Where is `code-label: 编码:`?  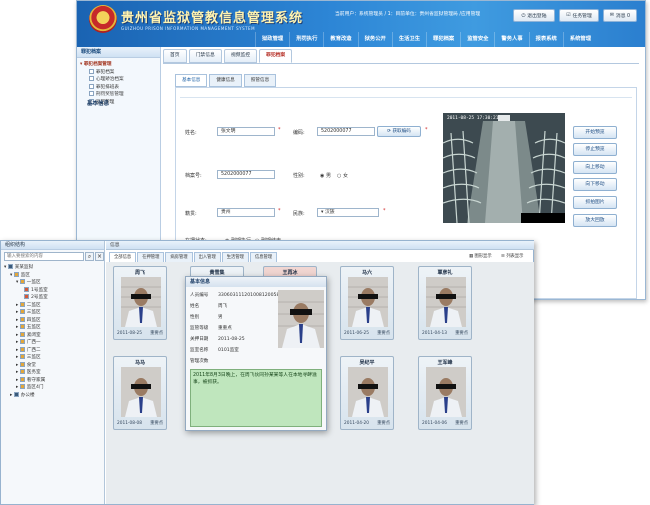
code-label: 编码: is located at coordinates (299, 133).